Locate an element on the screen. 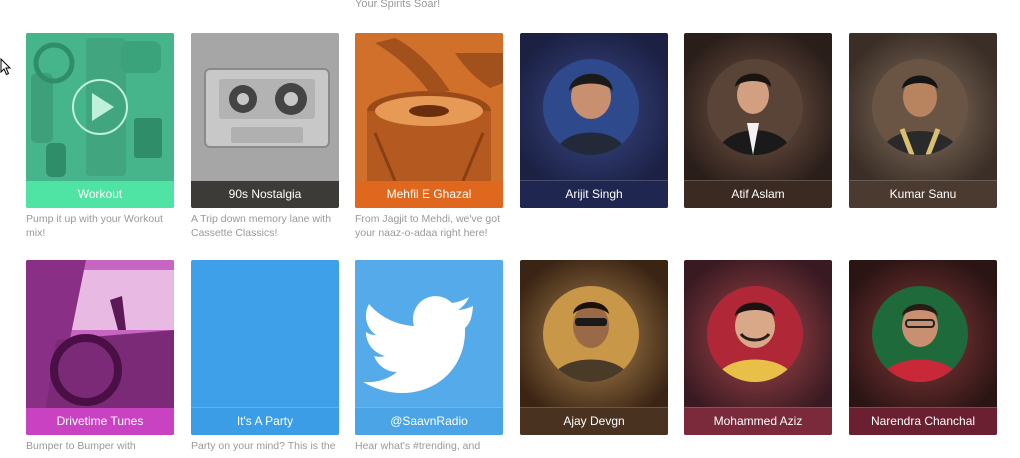 The image size is (1020, 458). tile-title: @SaavnRadio is located at coordinates (429, 421).